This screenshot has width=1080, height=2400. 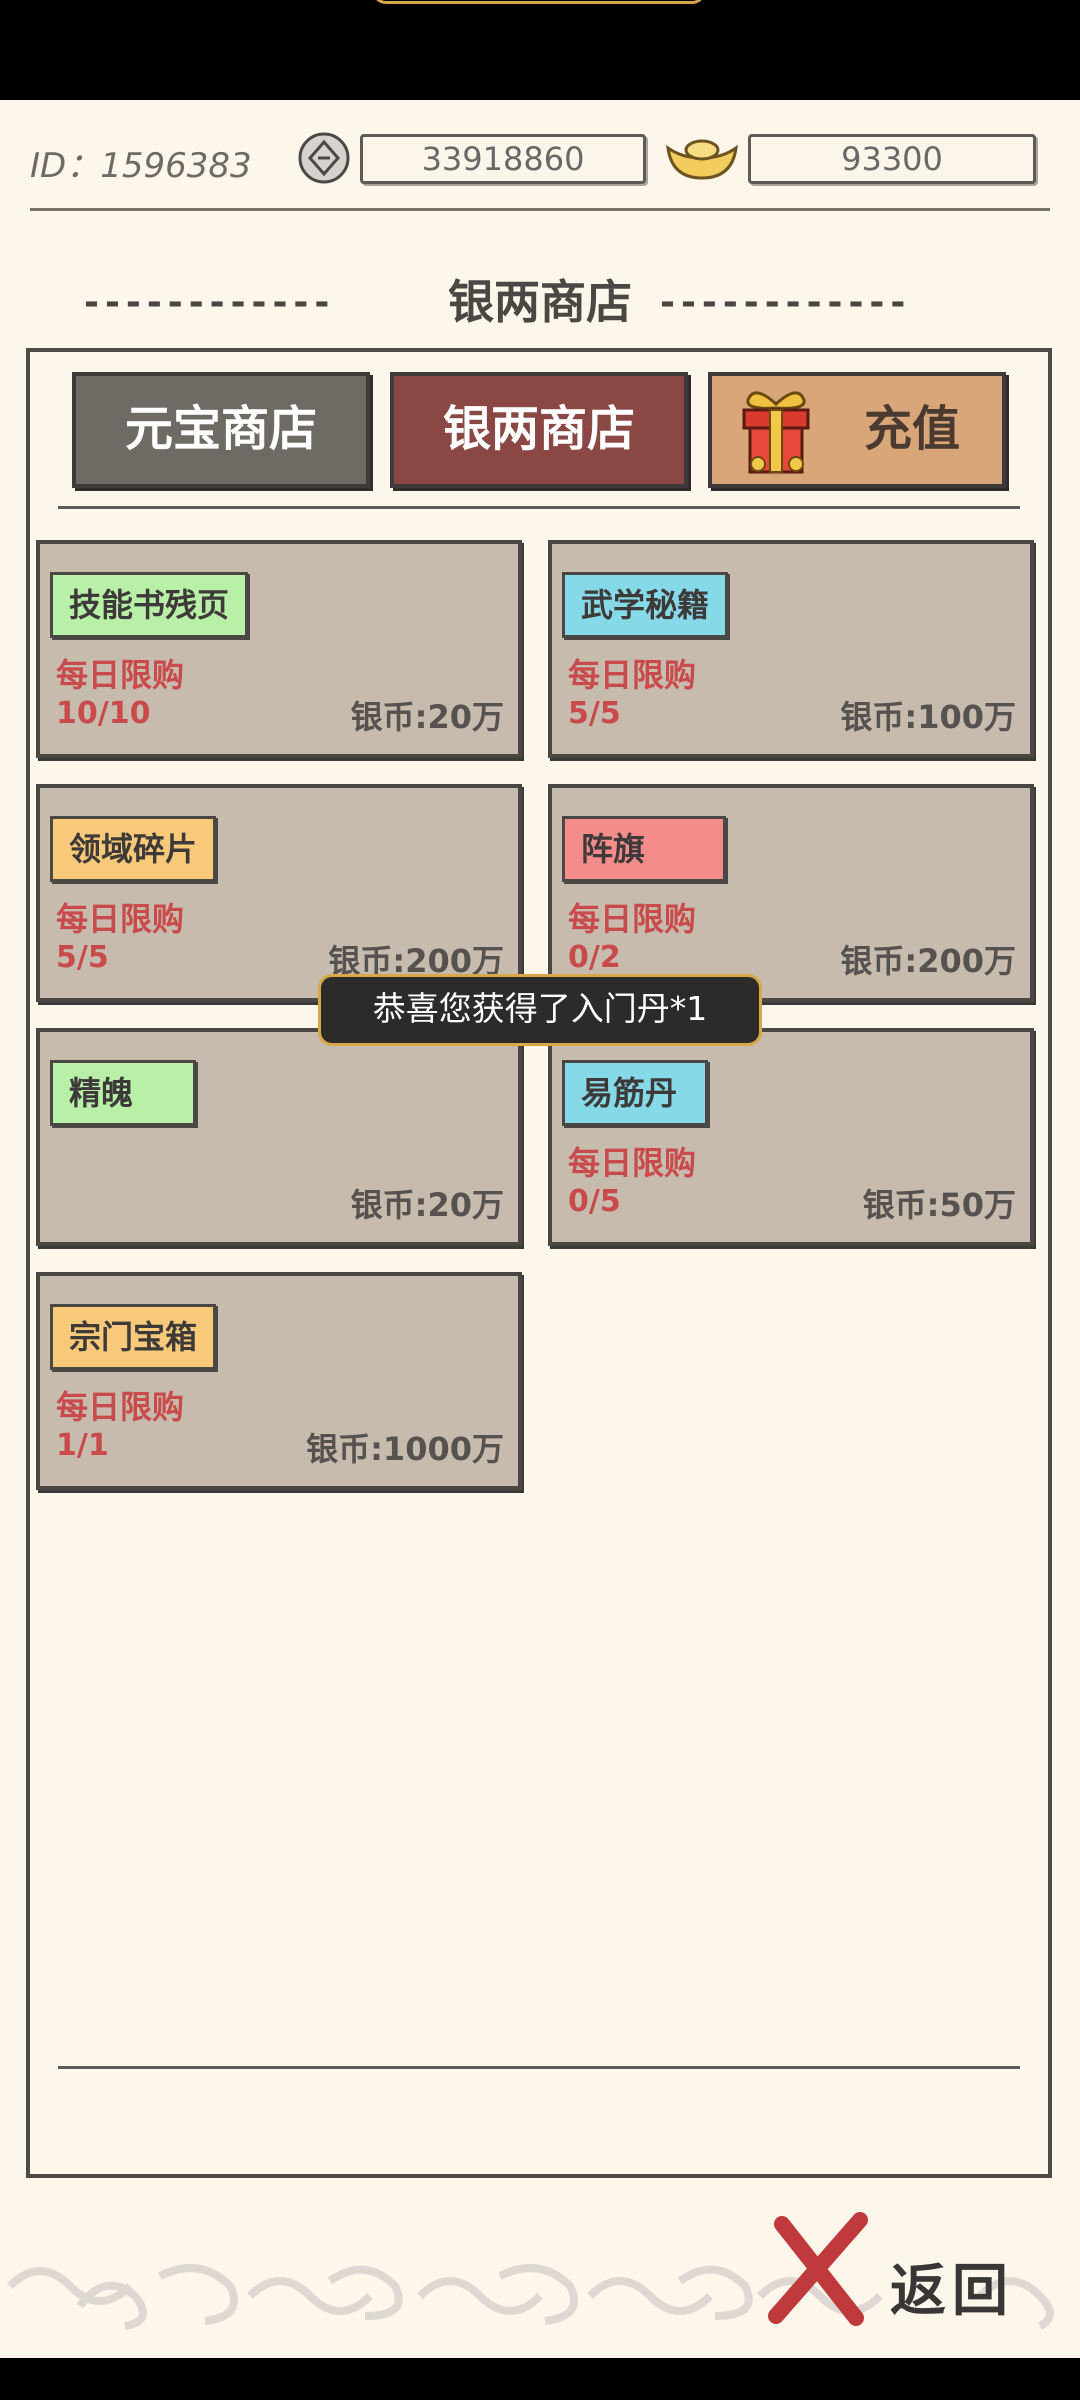 I want to click on tab-yuanbao-shop: 元宝商店, so click(x=221, y=430).